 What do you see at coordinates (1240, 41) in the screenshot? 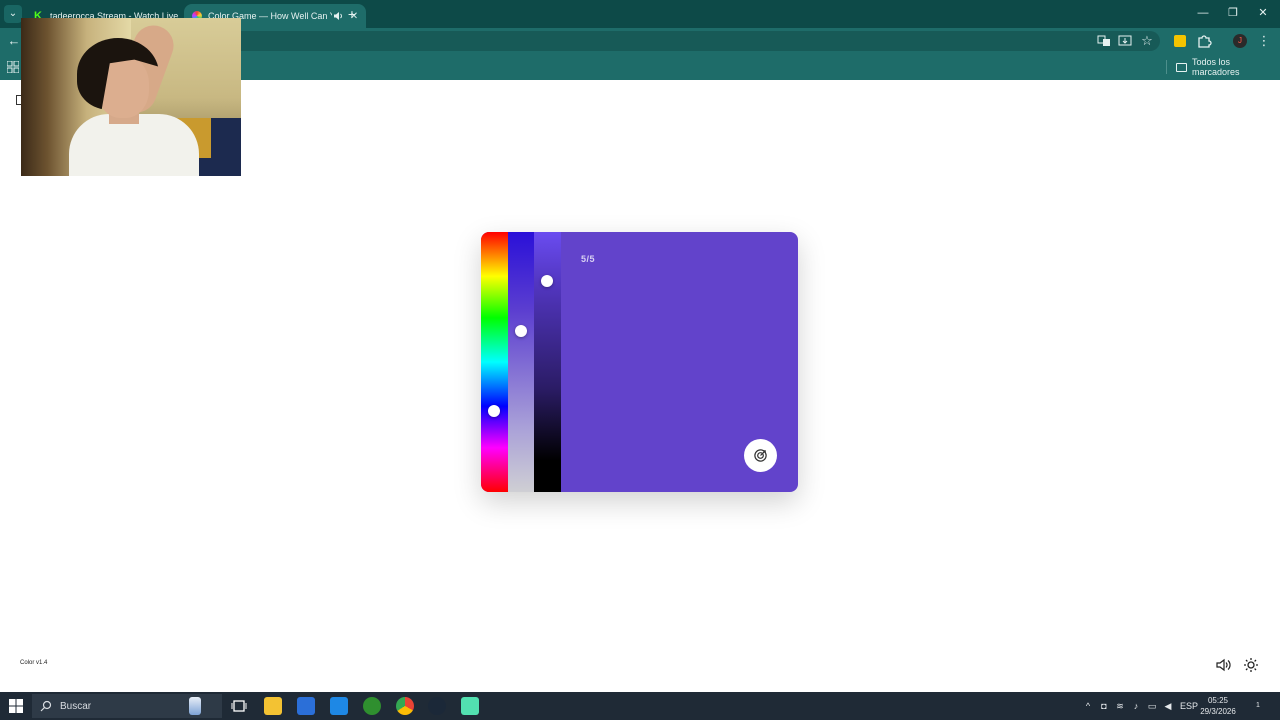
I see `profile-avatar: J` at bounding box center [1240, 41].